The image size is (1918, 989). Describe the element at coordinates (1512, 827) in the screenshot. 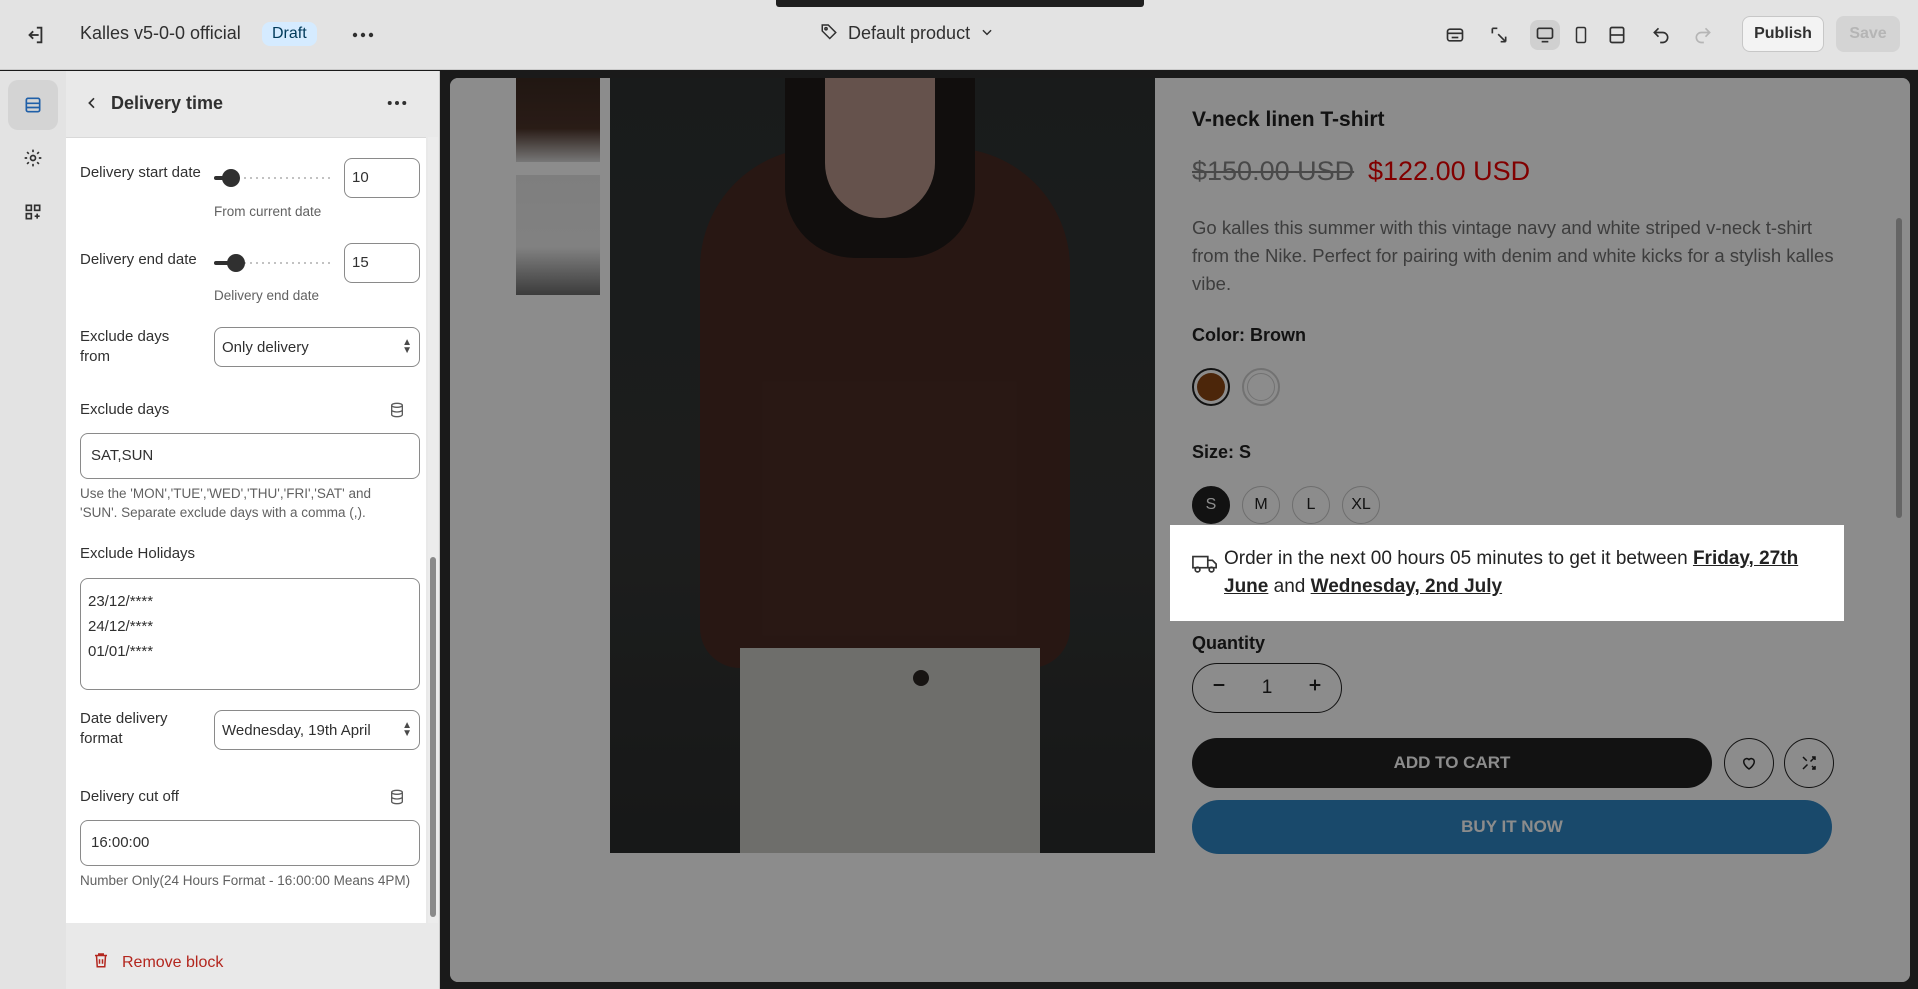

I see `buy-now-button: BUY IT NOW` at that location.